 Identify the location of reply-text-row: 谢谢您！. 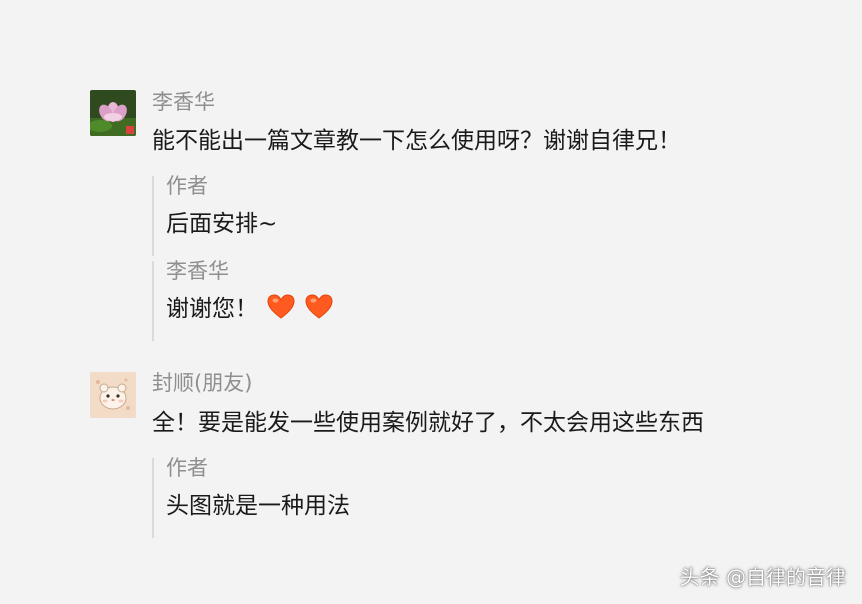
(249, 306).